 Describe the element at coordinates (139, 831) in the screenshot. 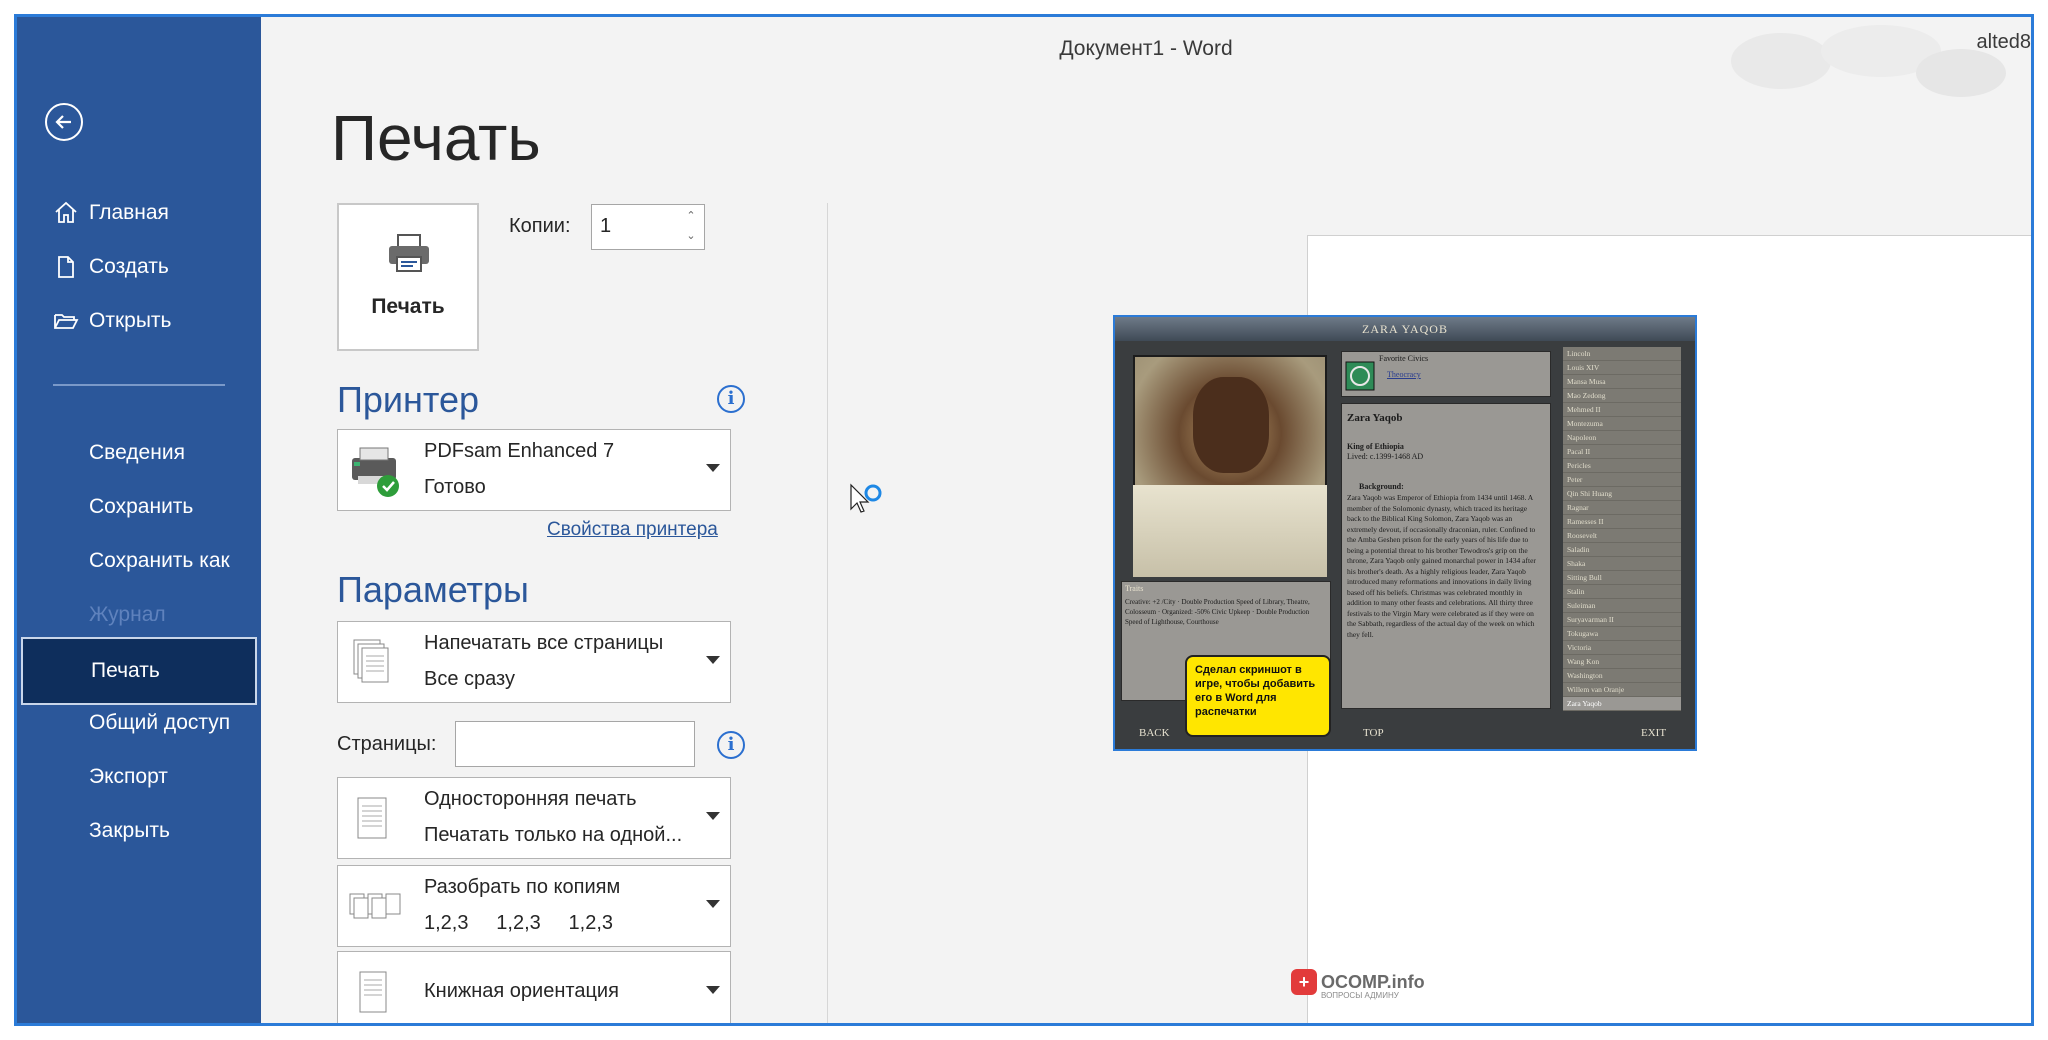

I see `sidebar-item-close: Закрыть` at that location.